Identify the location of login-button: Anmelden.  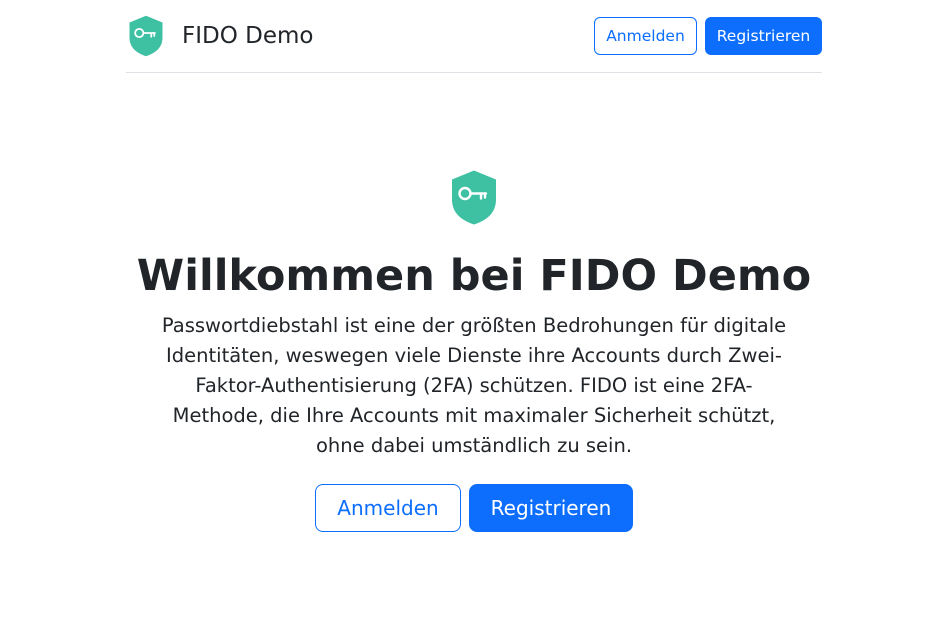
(388, 508).